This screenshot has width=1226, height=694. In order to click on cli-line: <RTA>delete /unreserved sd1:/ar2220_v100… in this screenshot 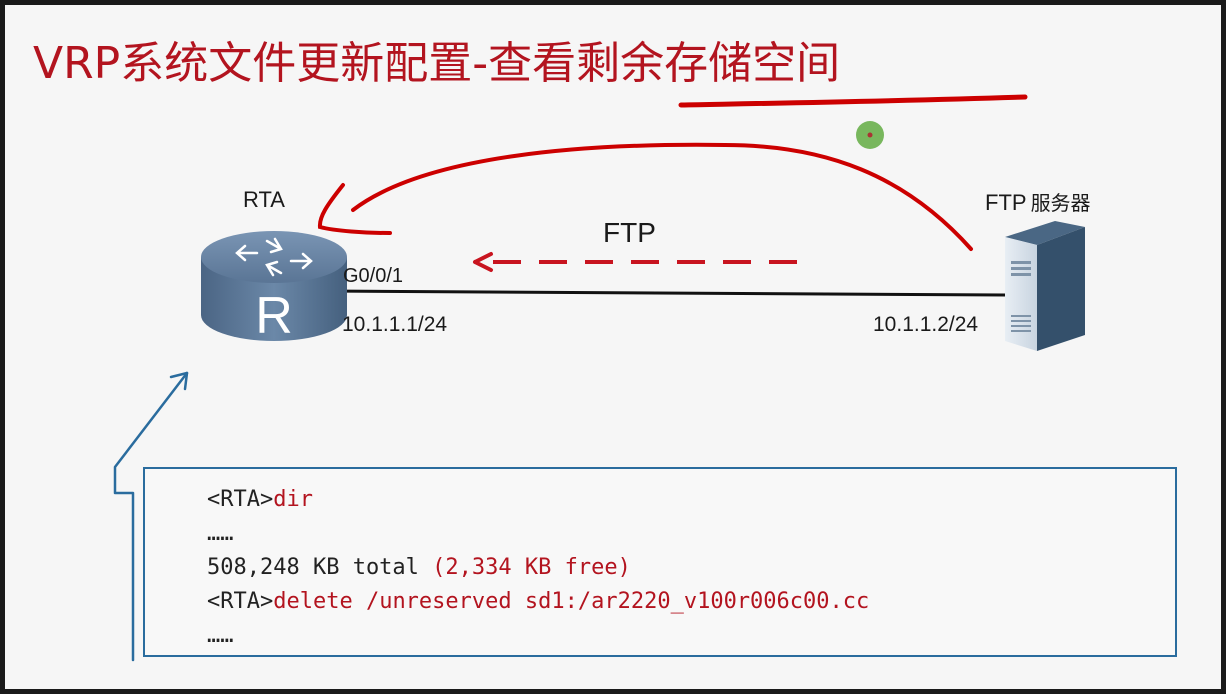, I will do `click(538, 602)`.